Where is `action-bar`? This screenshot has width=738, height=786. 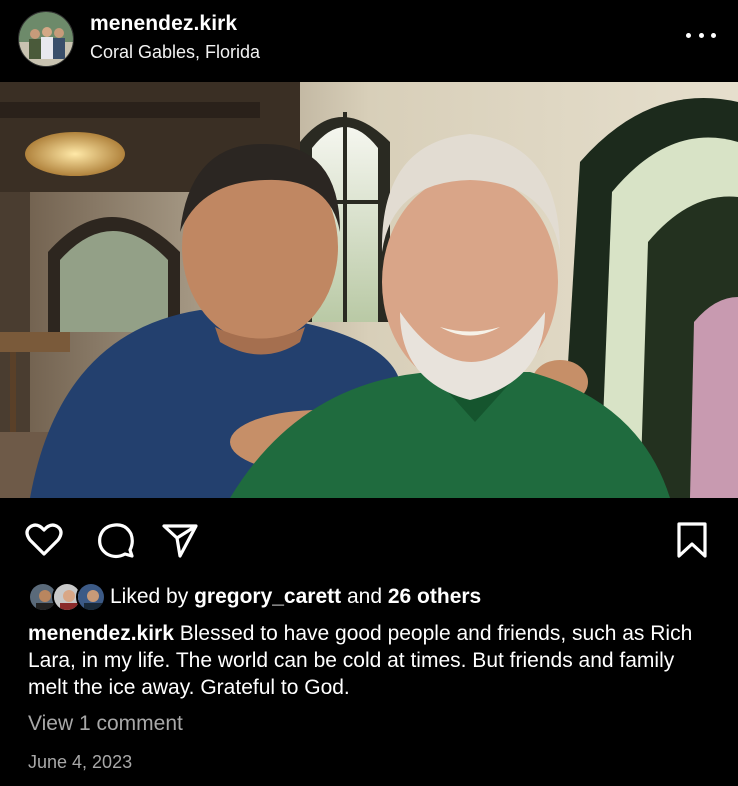 action-bar is located at coordinates (369, 538).